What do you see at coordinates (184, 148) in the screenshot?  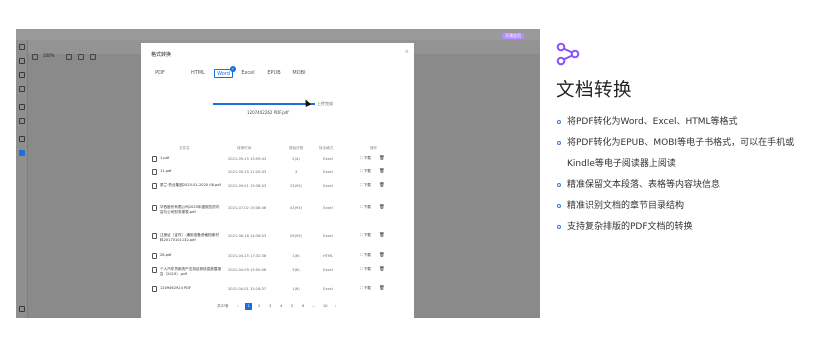 I see `column-header: 文件名` at bounding box center [184, 148].